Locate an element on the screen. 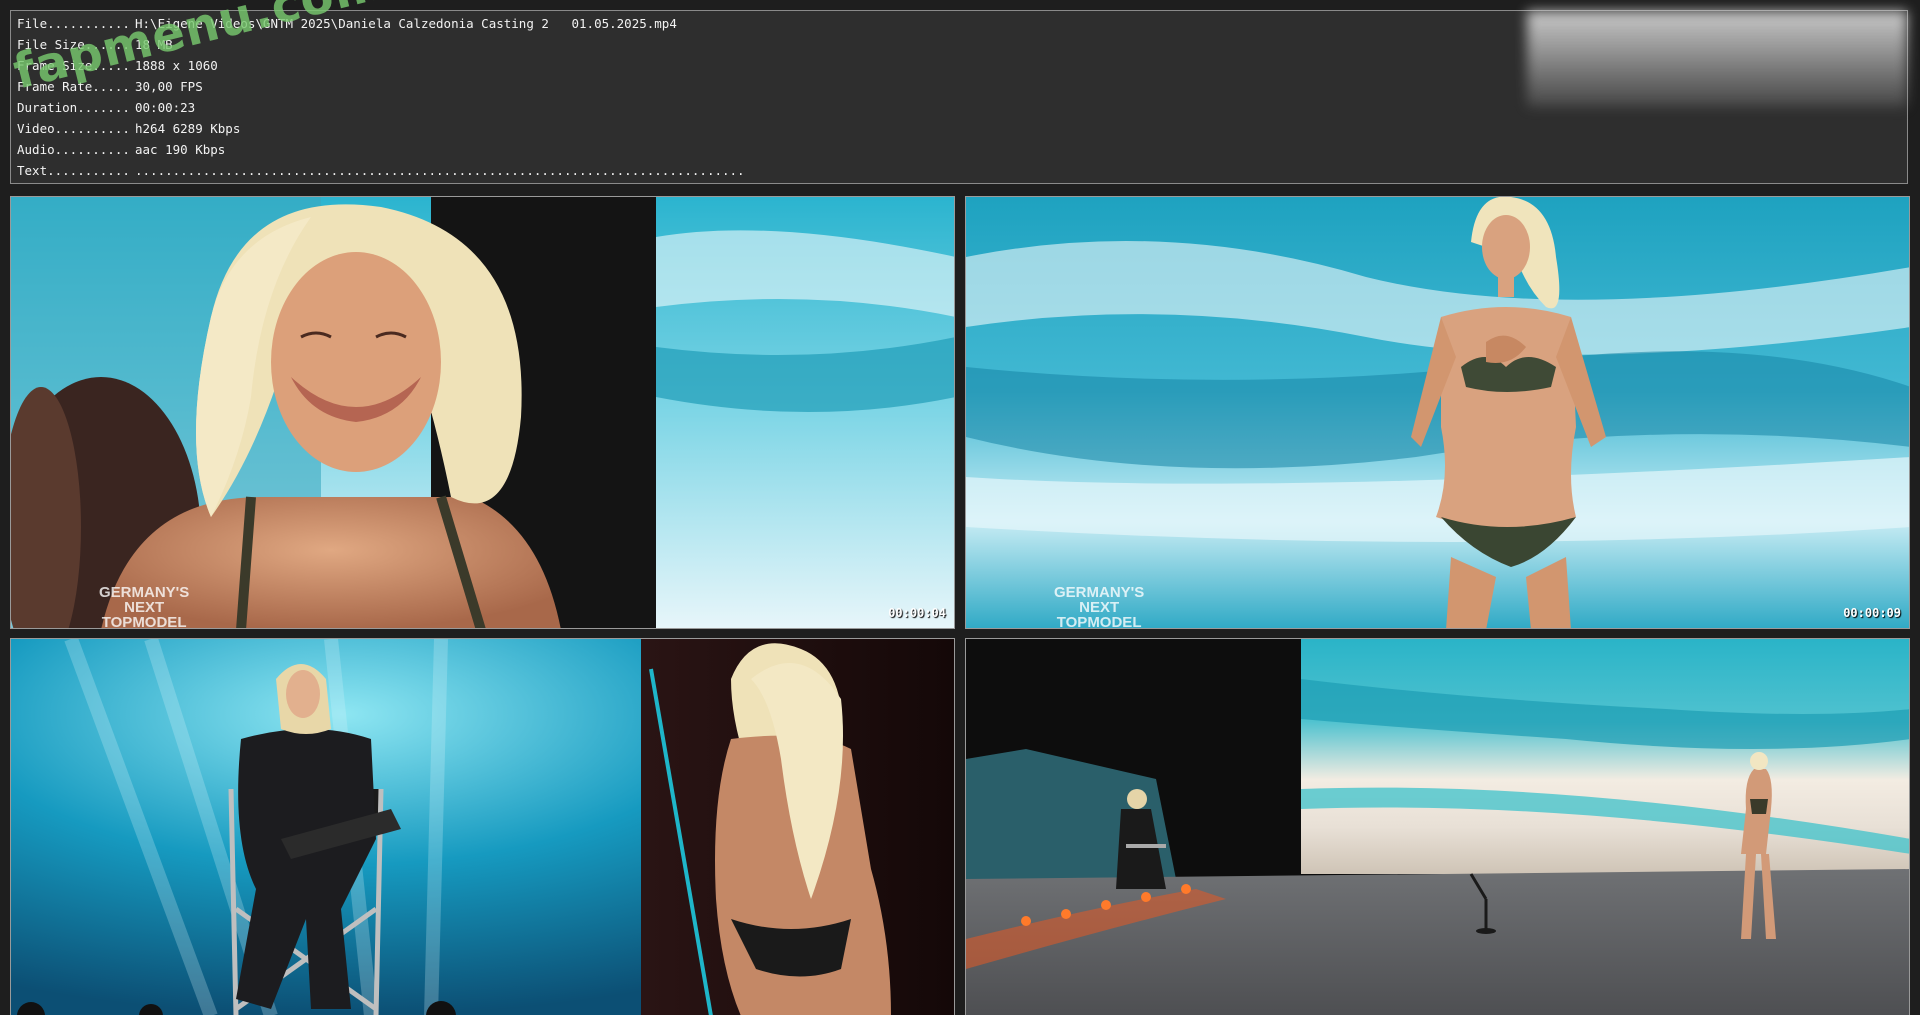  frame-1-brand-logo: GERMANY'S NEXT TOPMODEL is located at coordinates (144, 606).